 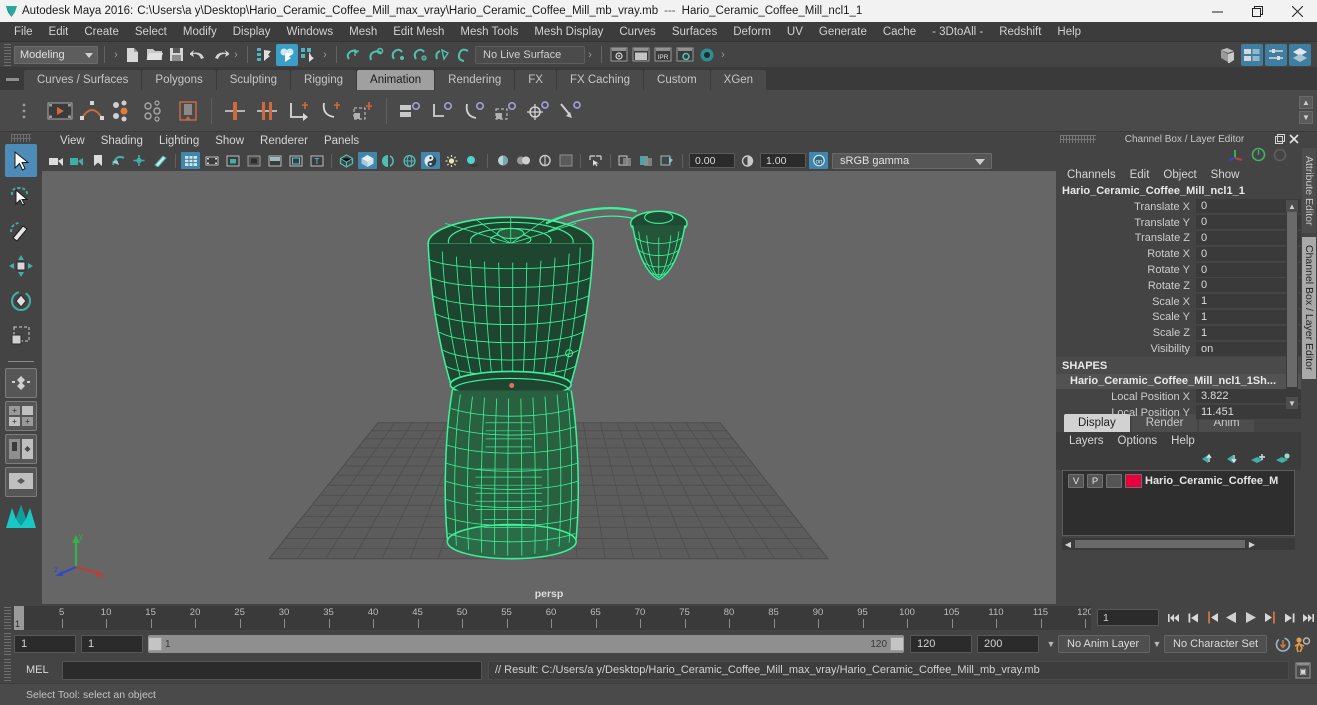 I want to click on speed-toggle-icon, so click(x=1258, y=156).